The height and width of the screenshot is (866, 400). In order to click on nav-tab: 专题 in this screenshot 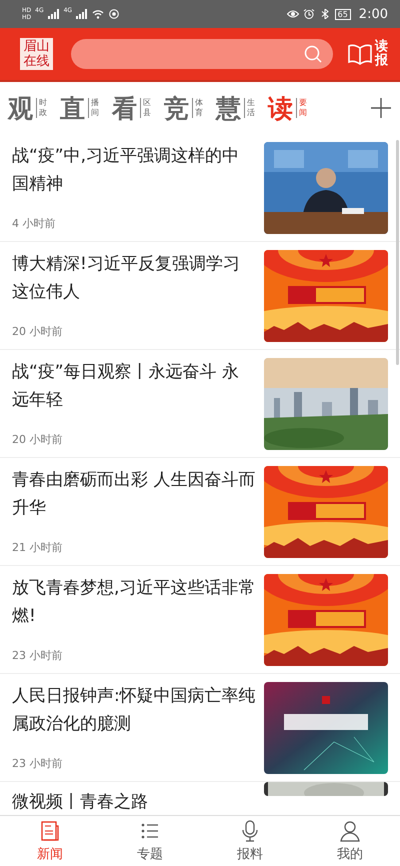, I will do `click(150, 841)`.